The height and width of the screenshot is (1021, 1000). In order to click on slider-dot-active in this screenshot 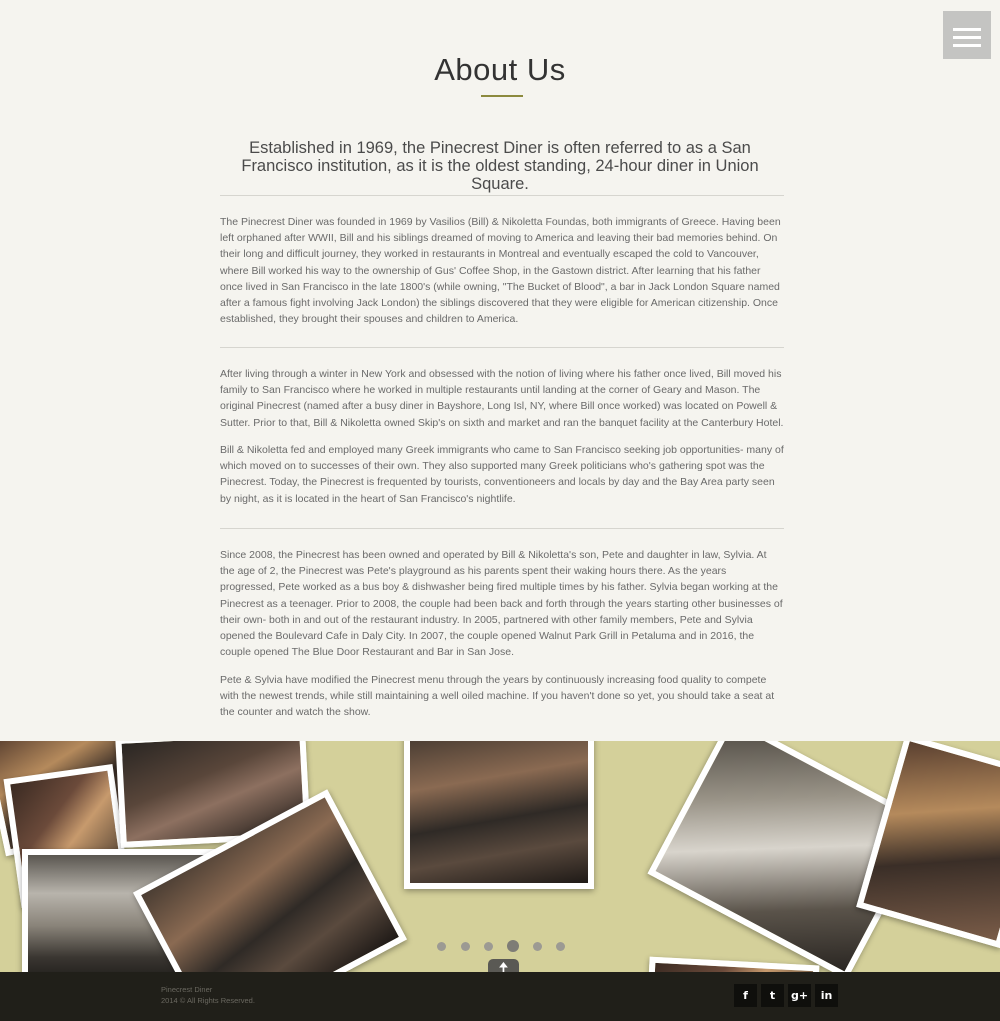, I will do `click(513, 946)`.